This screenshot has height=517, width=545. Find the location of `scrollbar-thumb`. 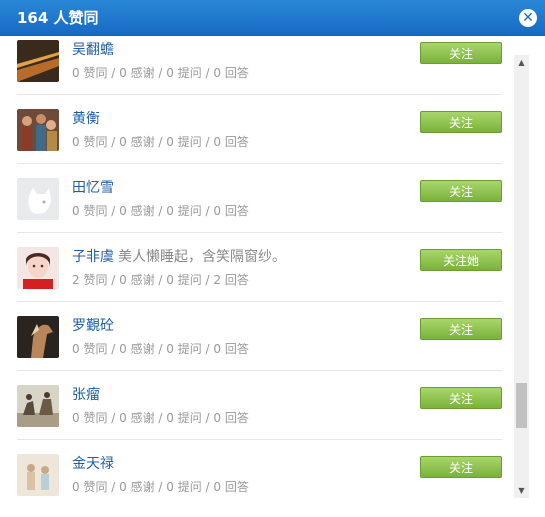

scrollbar-thumb is located at coordinates (521, 405).